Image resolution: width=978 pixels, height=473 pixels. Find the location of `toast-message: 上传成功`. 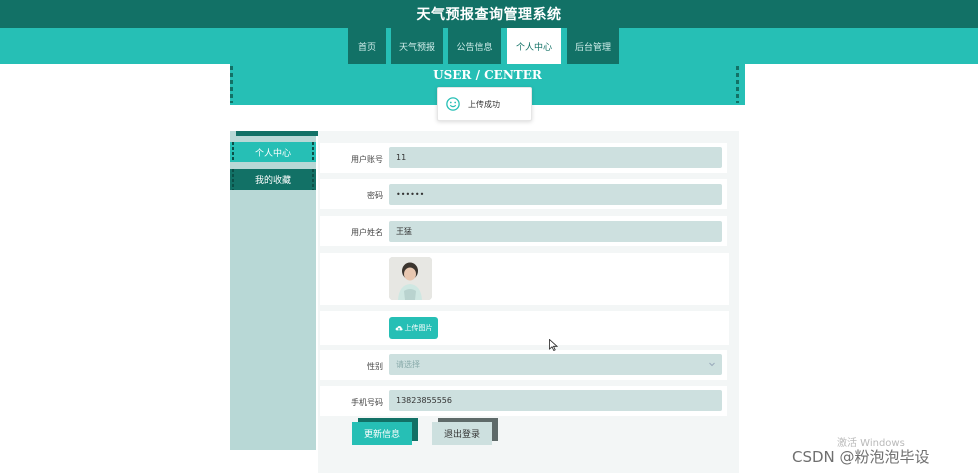

toast-message: 上传成功 is located at coordinates (484, 104).